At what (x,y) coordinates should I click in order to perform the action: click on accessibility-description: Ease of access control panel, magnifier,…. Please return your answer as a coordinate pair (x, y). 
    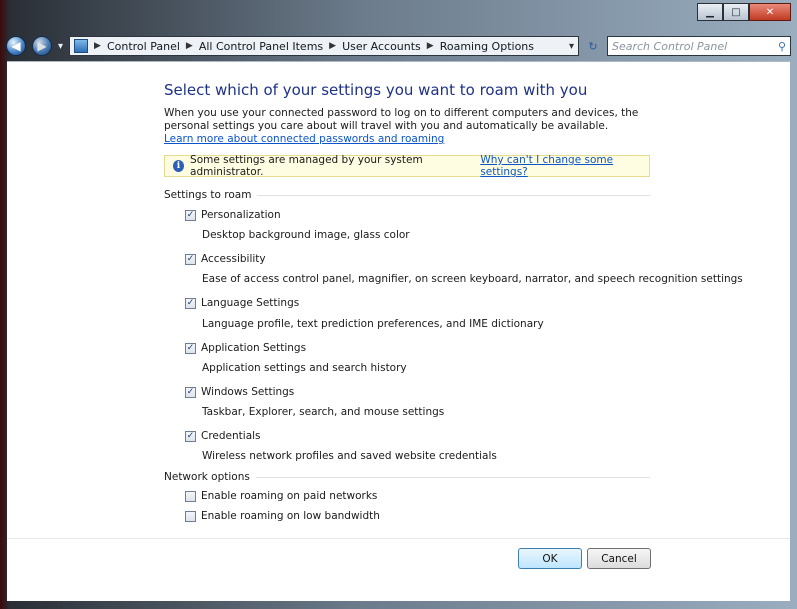
    Looking at the image, I should click on (472, 279).